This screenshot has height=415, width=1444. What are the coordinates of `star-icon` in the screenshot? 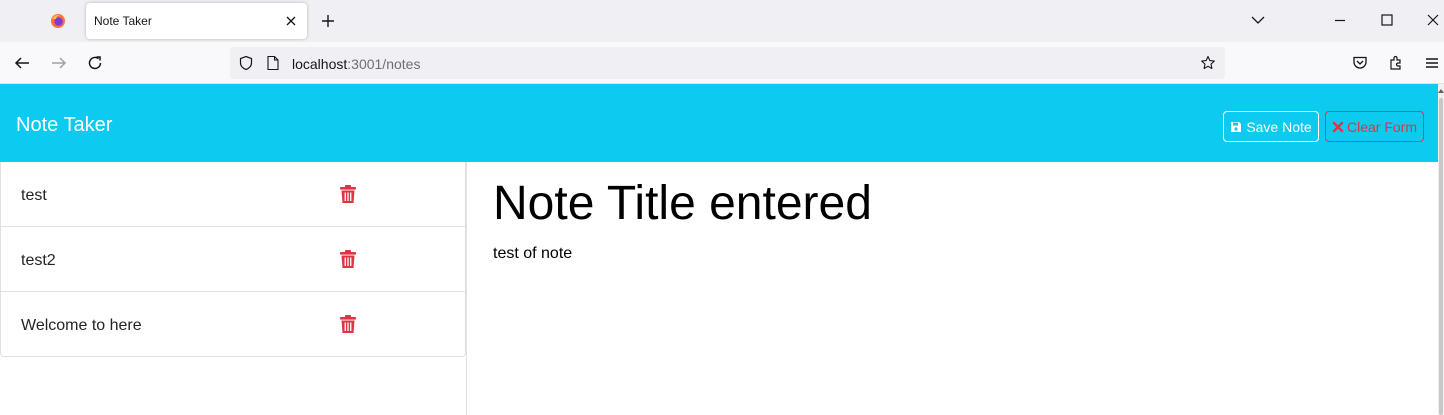 It's located at (1208, 63).